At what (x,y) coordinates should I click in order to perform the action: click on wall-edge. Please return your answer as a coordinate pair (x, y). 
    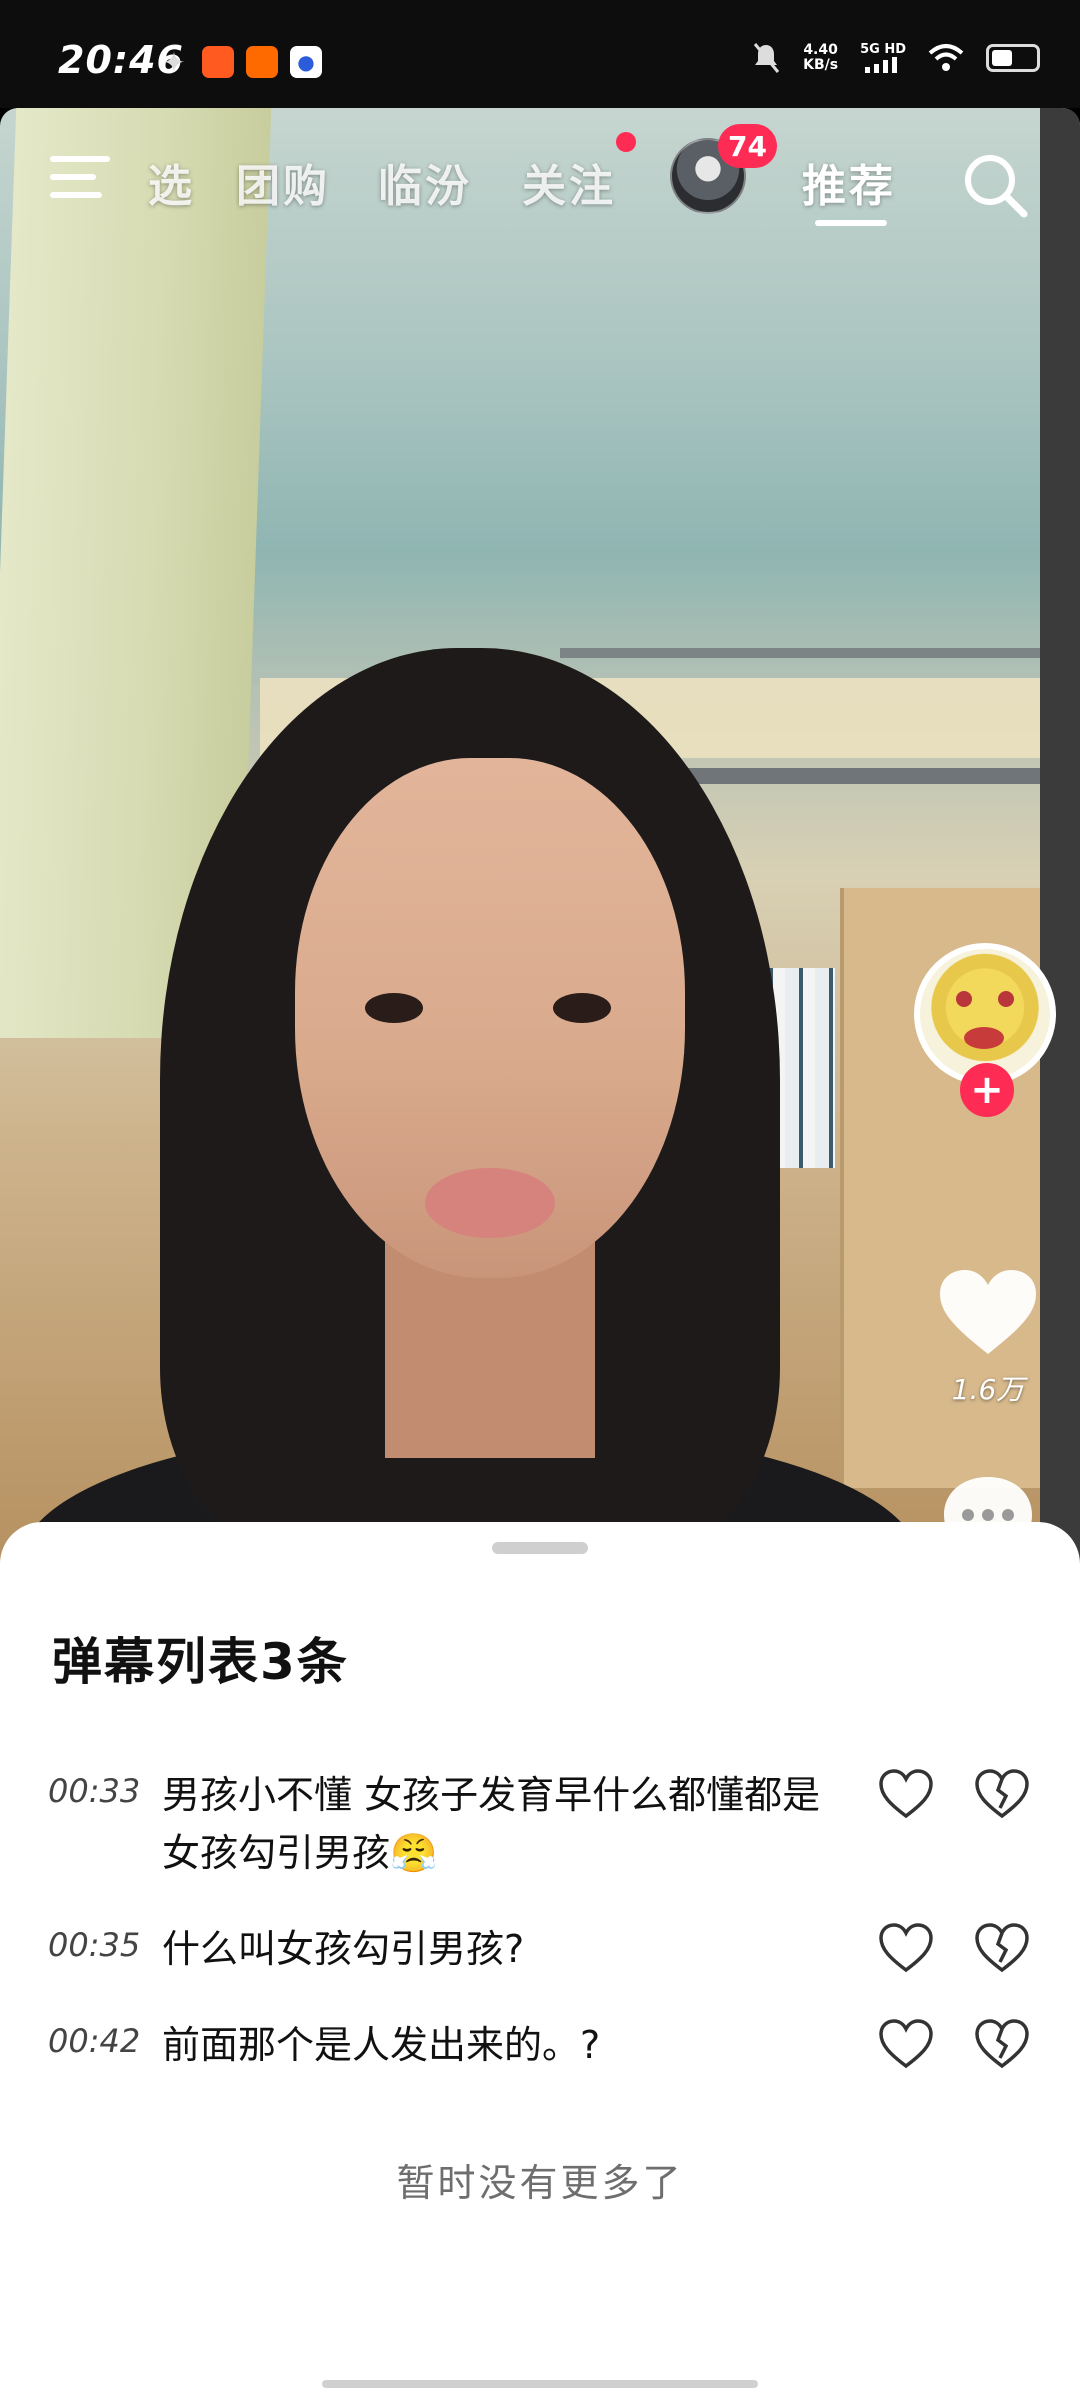
    Looking at the image, I should click on (1060, 848).